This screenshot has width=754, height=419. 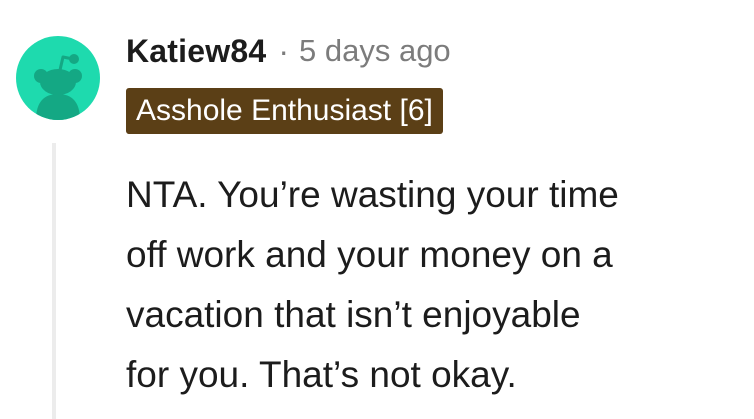 What do you see at coordinates (196, 51) in the screenshot?
I see `username: Katiew84` at bounding box center [196, 51].